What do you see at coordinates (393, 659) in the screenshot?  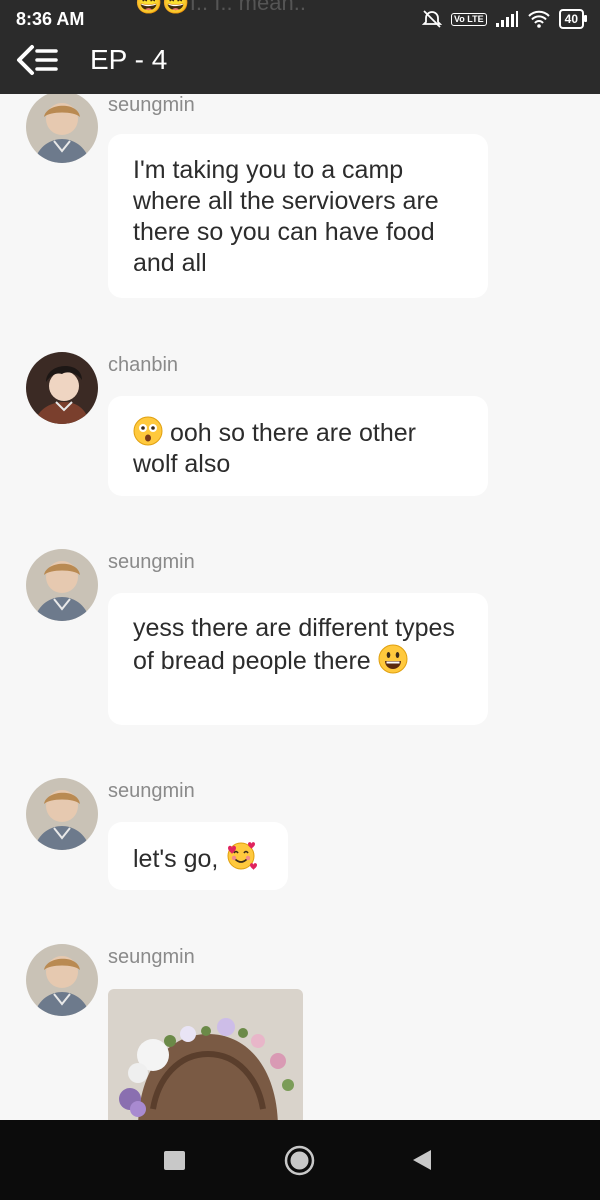 I see `grinning-face-emoji` at bounding box center [393, 659].